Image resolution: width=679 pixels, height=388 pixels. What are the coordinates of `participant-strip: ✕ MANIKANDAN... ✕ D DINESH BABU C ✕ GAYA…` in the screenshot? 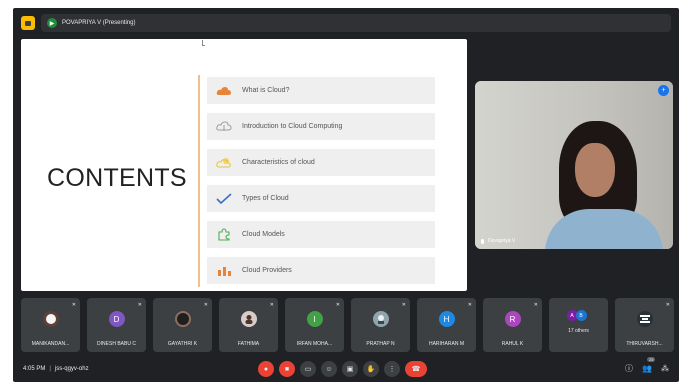 It's located at (347, 325).